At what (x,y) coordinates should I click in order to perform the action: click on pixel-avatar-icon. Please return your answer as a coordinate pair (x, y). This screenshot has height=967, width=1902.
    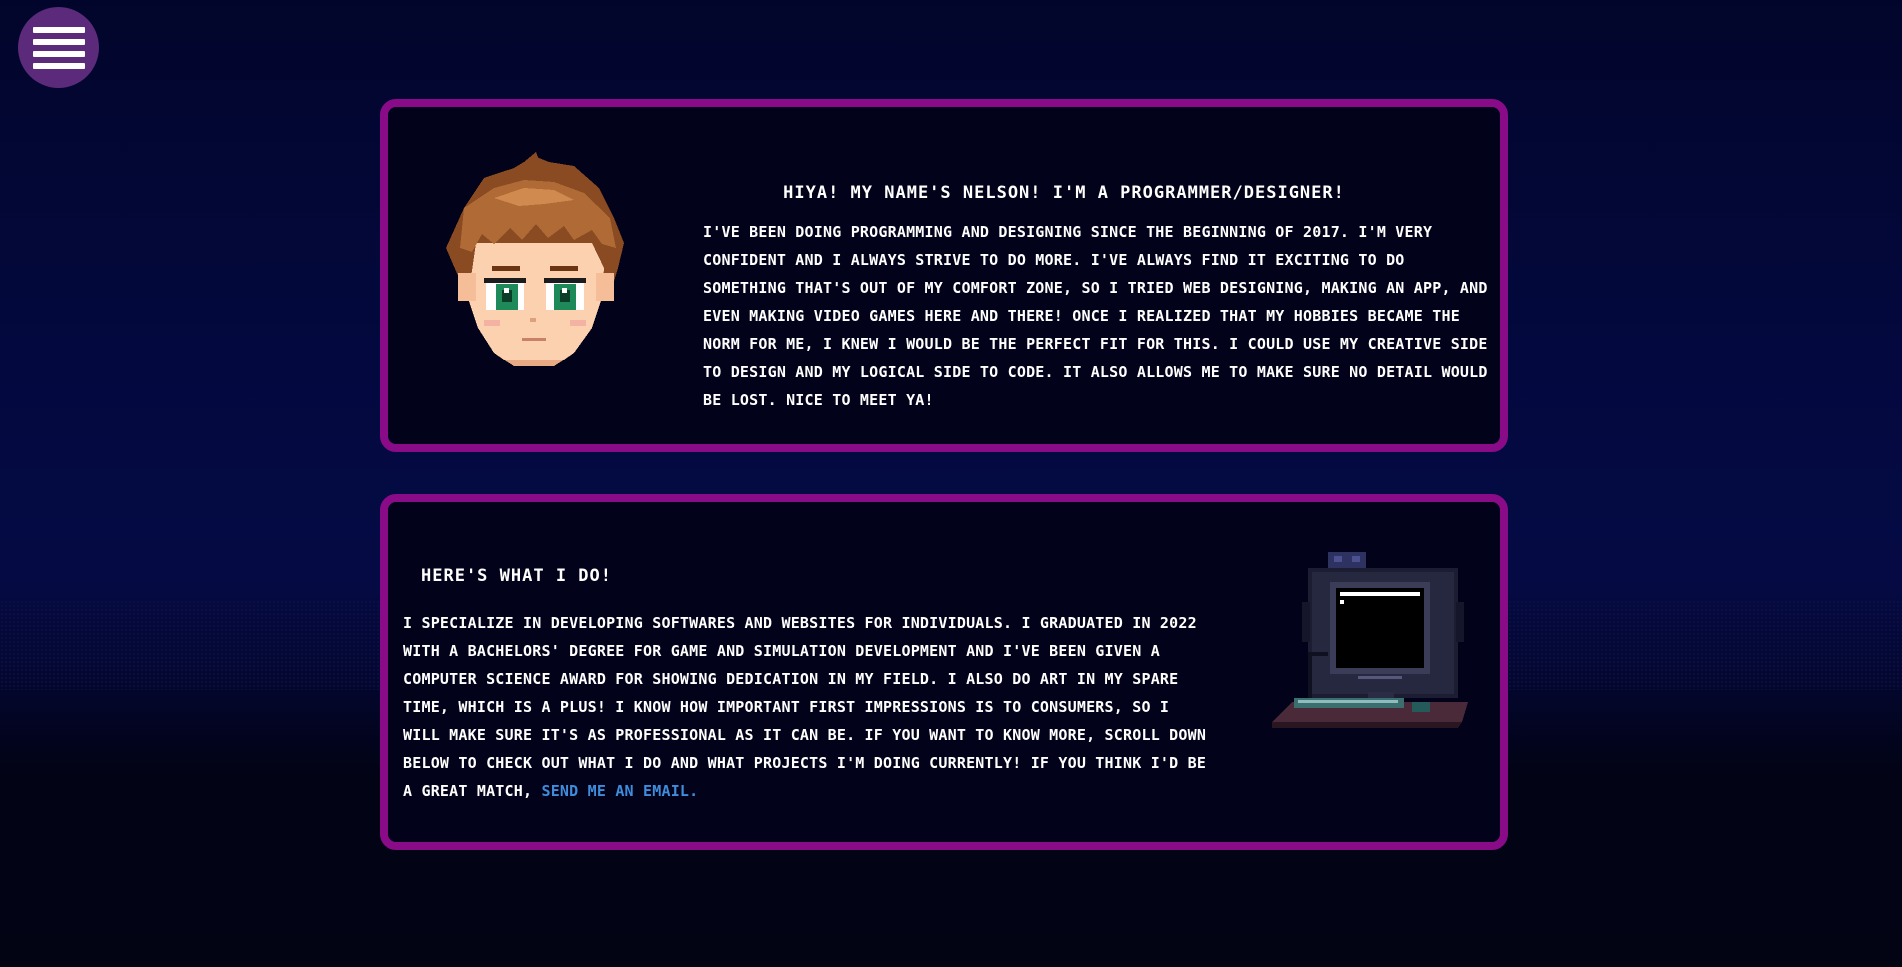
    Looking at the image, I should click on (534, 263).